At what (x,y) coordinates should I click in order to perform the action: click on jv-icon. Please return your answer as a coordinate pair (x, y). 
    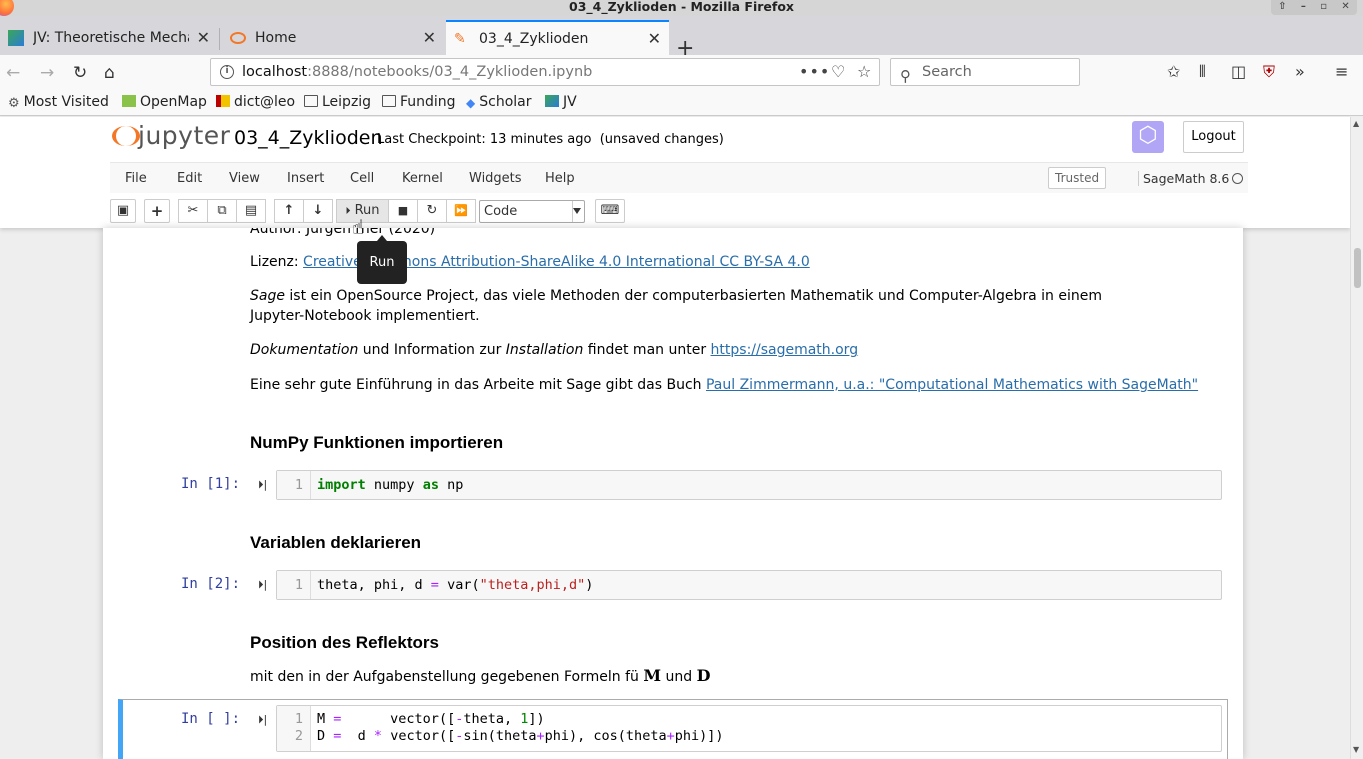
    Looking at the image, I should click on (552, 101).